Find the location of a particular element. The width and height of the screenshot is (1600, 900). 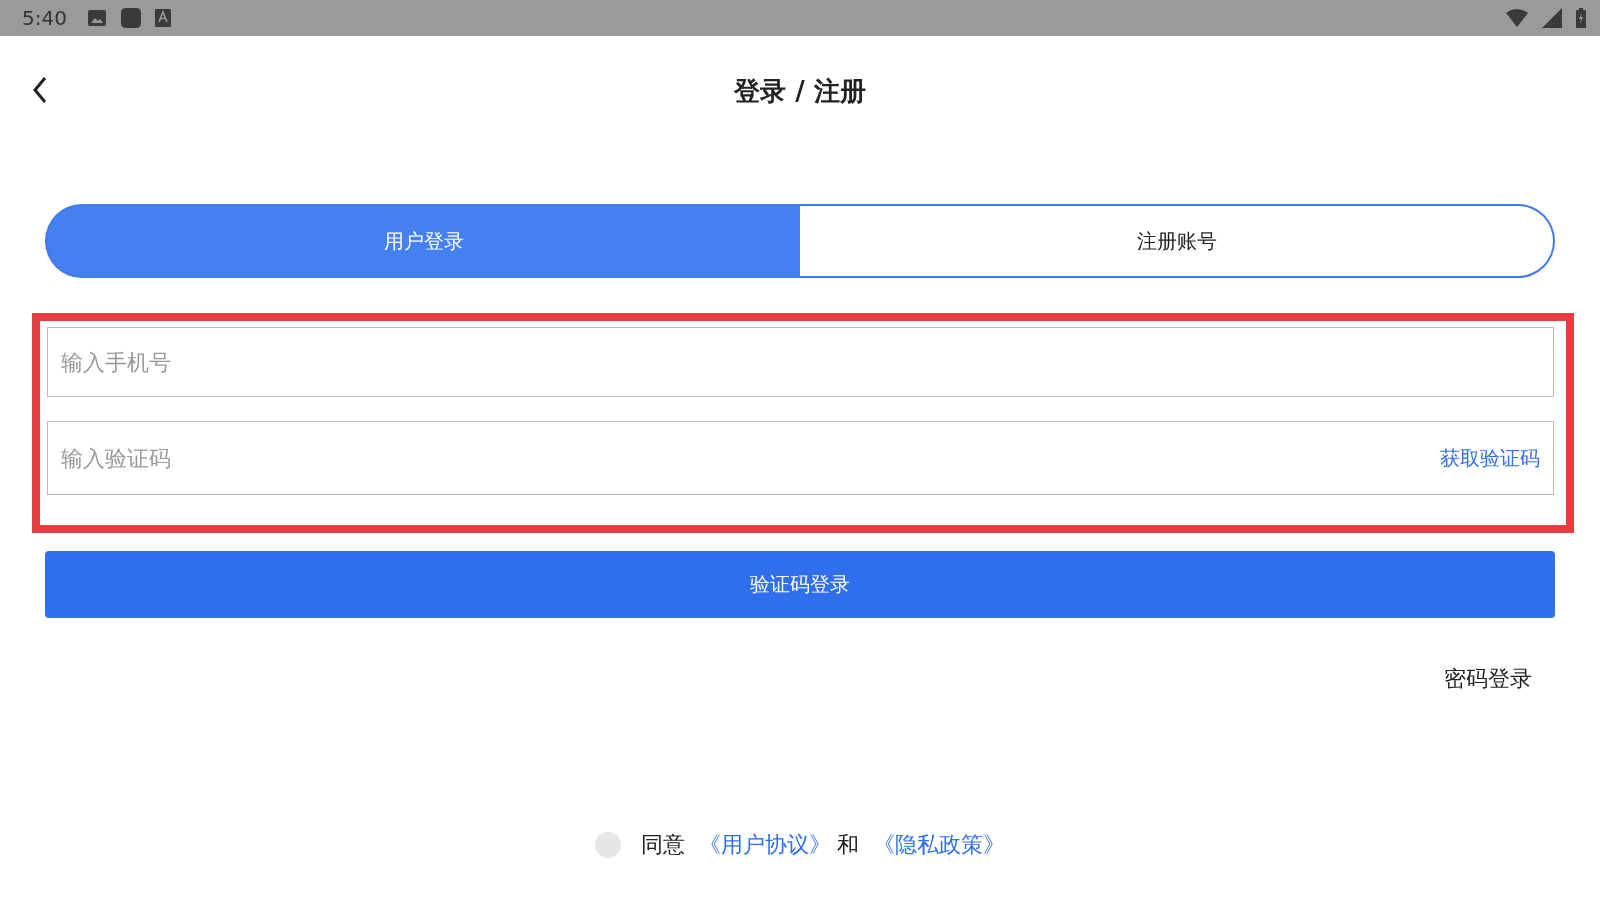

password-login-link: 密码登录 is located at coordinates (1488, 679).